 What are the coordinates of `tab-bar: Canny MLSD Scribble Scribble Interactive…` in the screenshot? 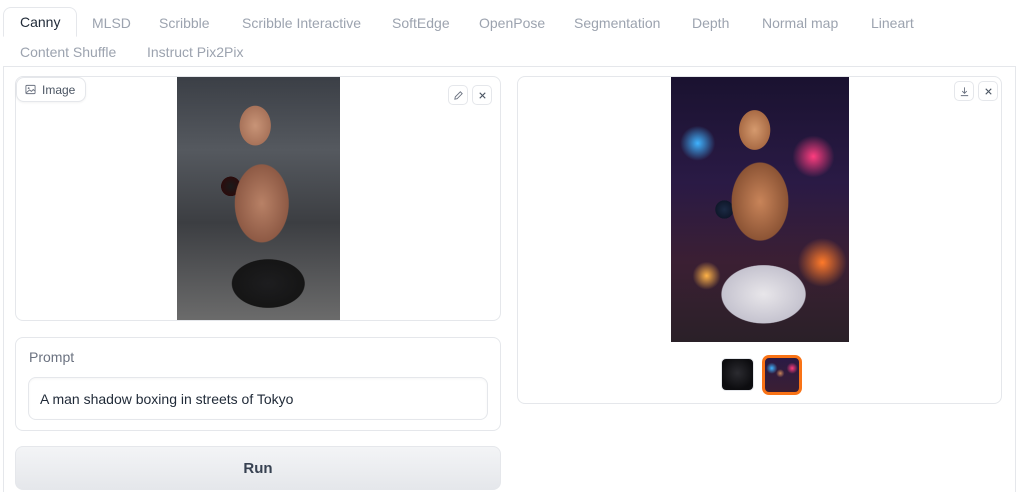 It's located at (512, 33).